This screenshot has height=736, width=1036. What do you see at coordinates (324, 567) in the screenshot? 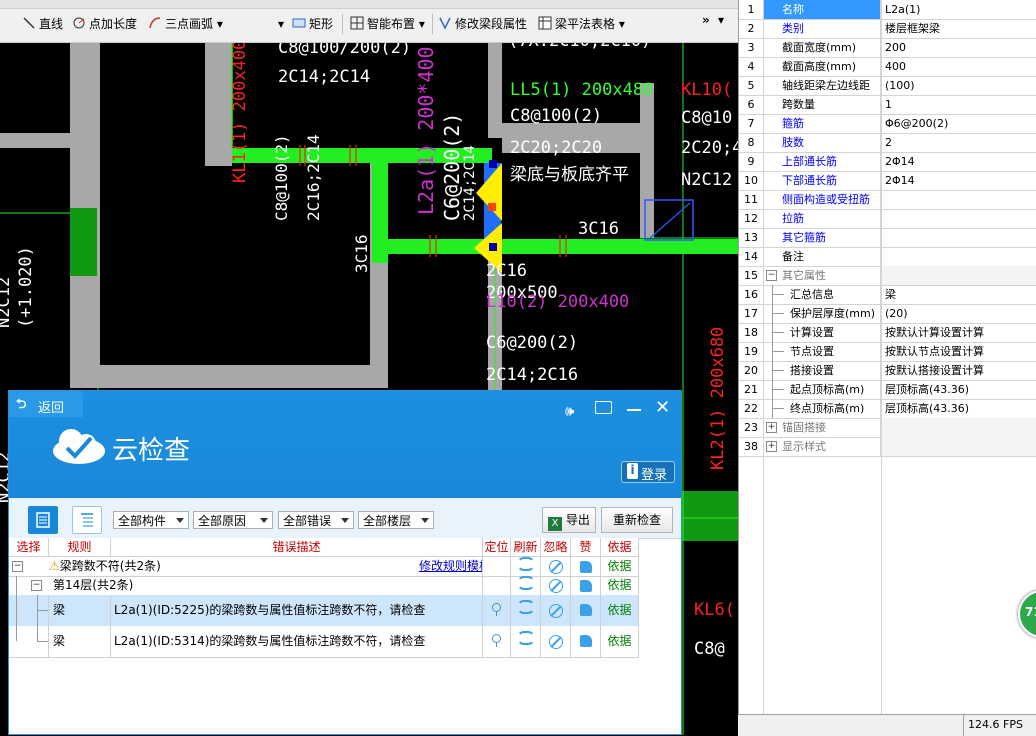
I see `group-row: − ⚠梁跨数不符(共2条) 修改规则模板 依据` at bounding box center [324, 567].